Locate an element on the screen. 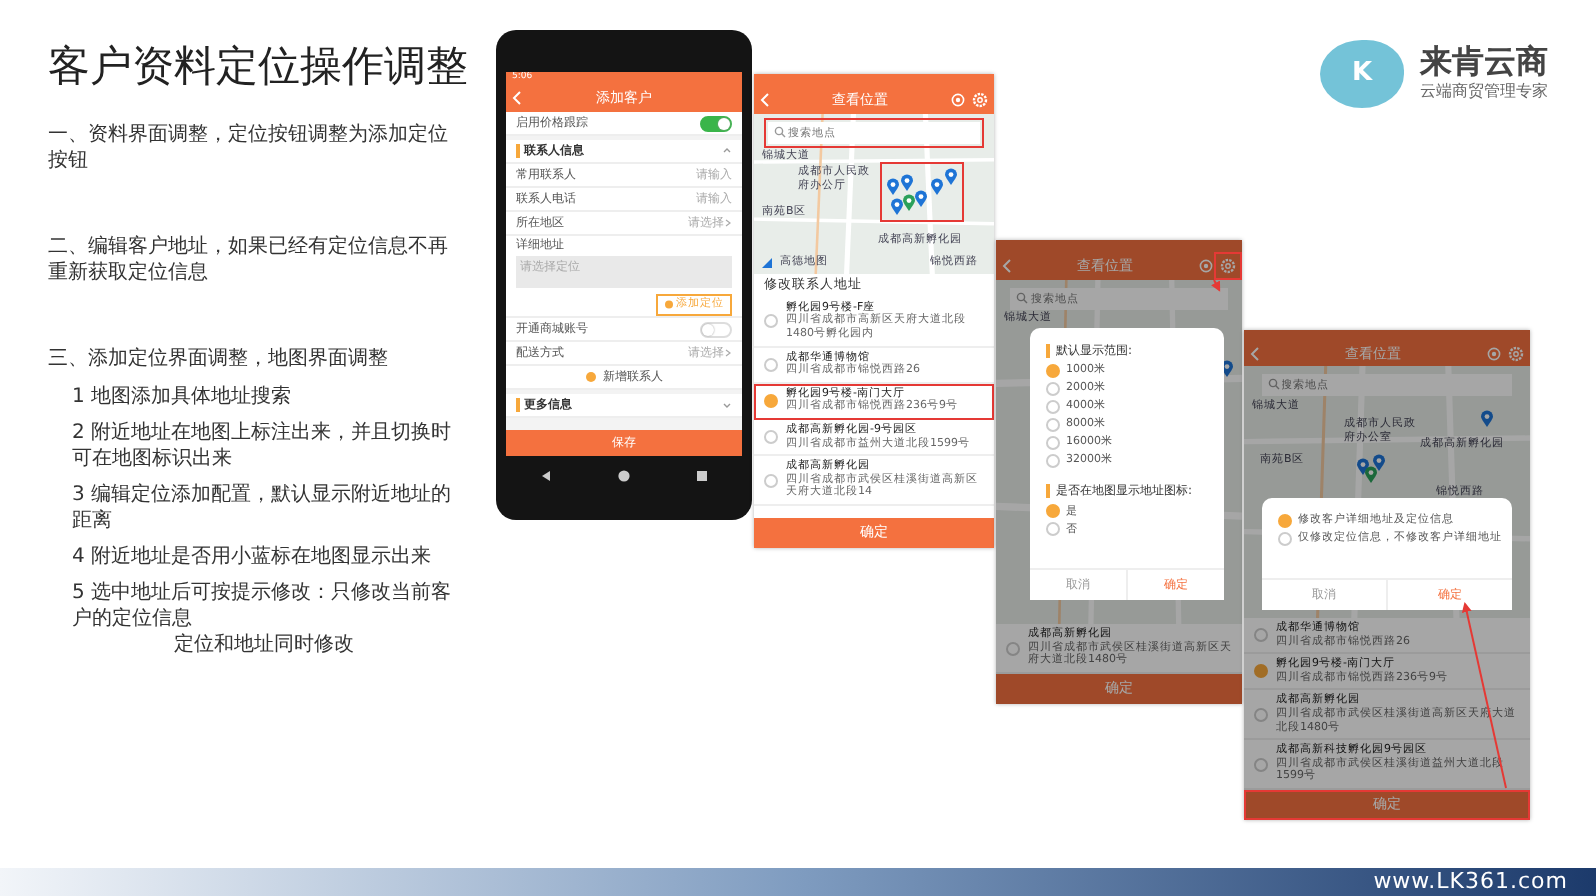 Image resolution: width=1596 pixels, height=896 pixels. map-logo-icon is located at coordinates (767, 263).